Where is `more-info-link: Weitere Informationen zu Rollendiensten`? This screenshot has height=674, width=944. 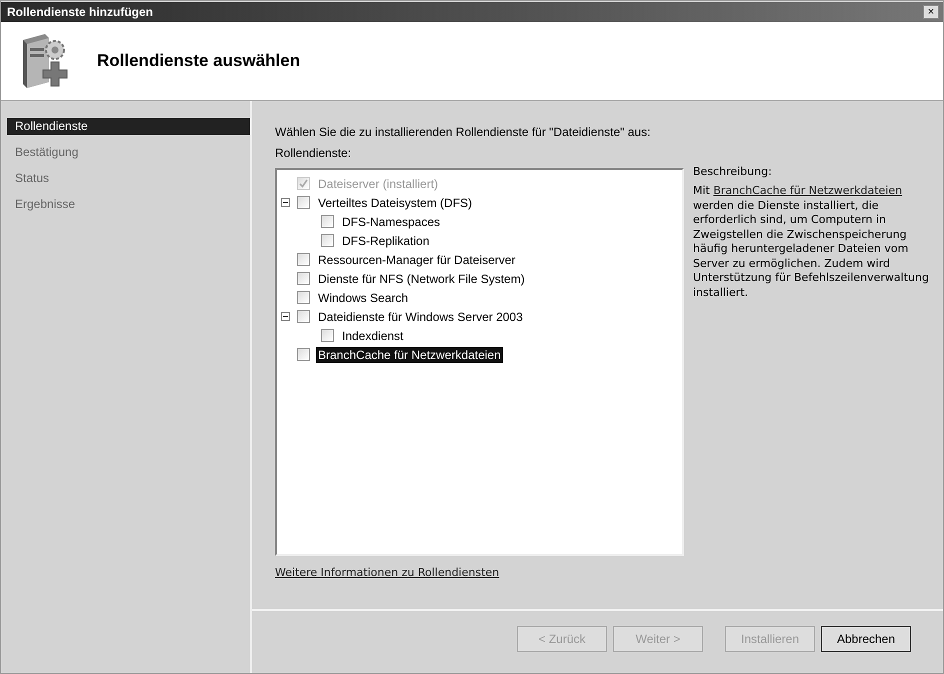 more-info-link: Weitere Informationen zu Rollendiensten is located at coordinates (387, 572).